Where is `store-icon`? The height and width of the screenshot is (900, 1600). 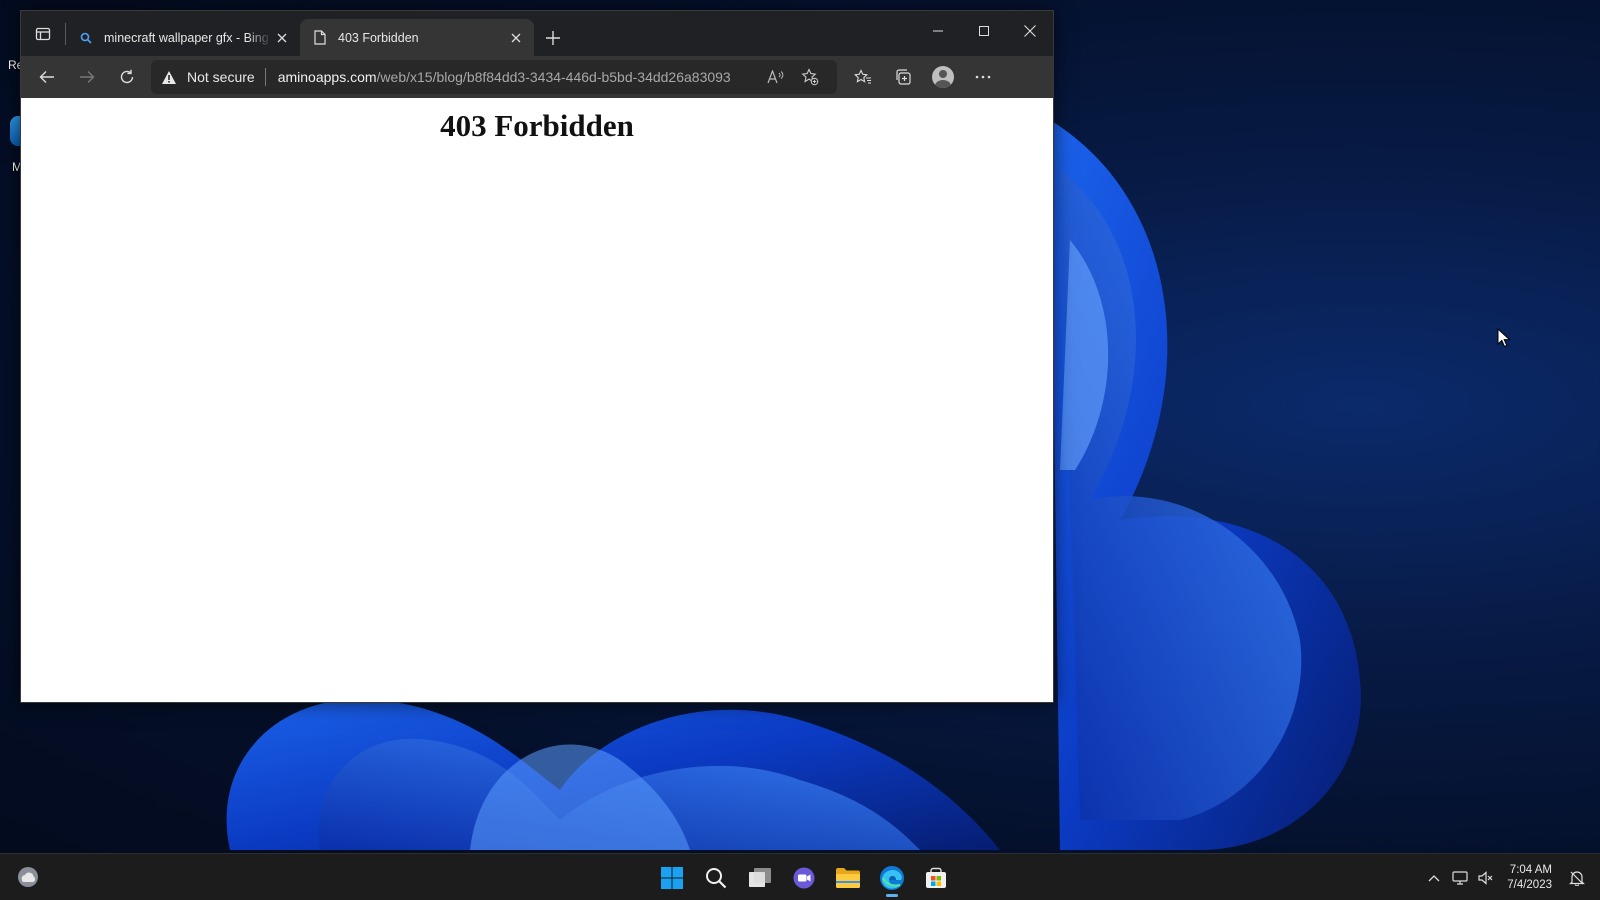
store-icon is located at coordinates (936, 877).